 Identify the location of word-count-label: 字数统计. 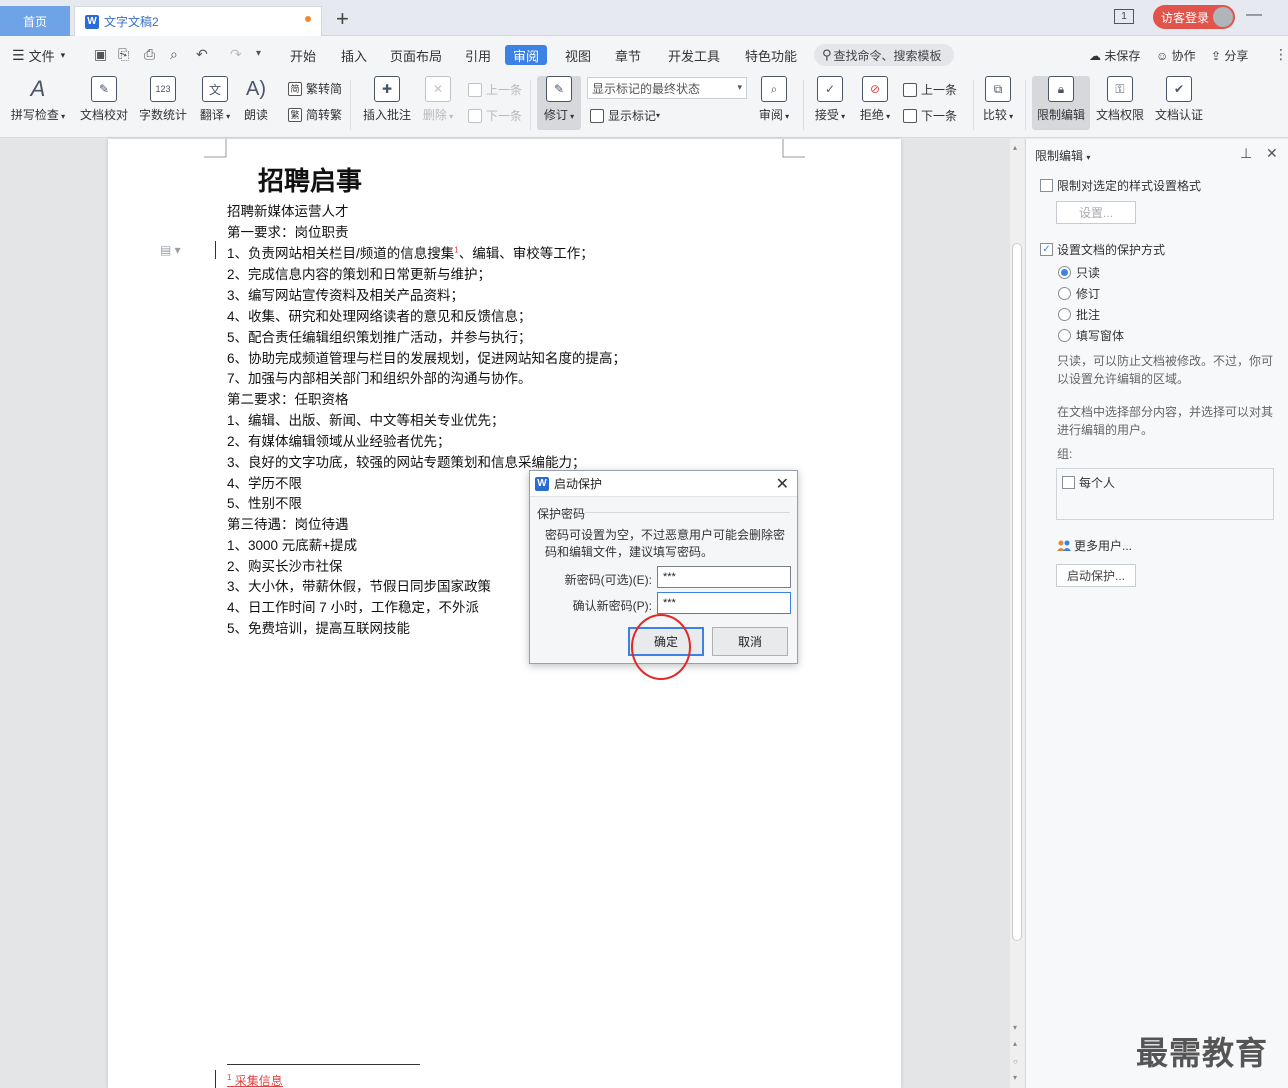
(162, 115).